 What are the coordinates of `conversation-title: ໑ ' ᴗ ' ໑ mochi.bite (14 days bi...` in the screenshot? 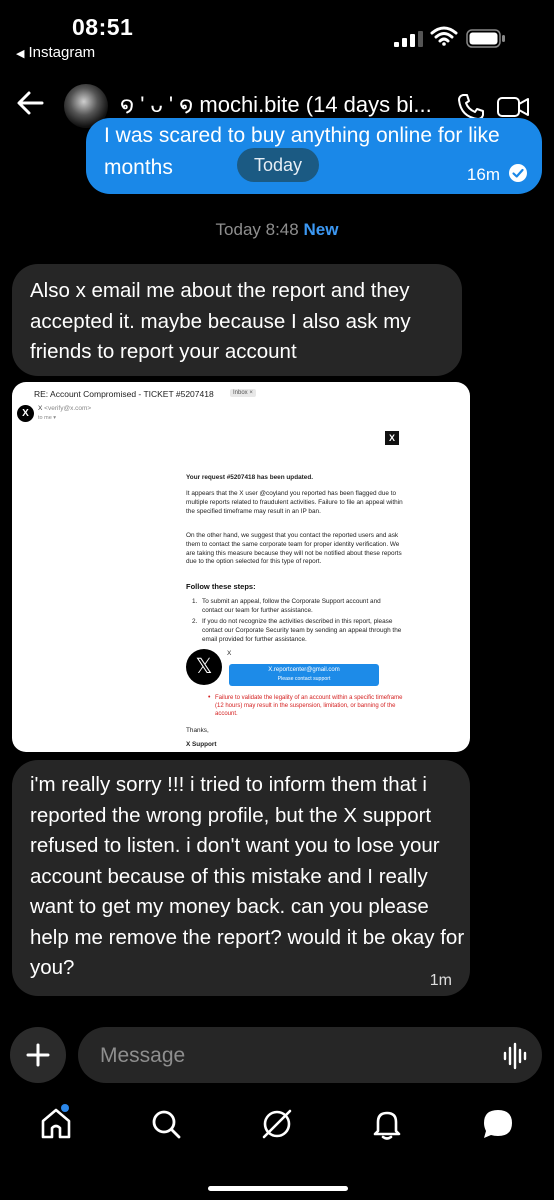 It's located at (281, 105).